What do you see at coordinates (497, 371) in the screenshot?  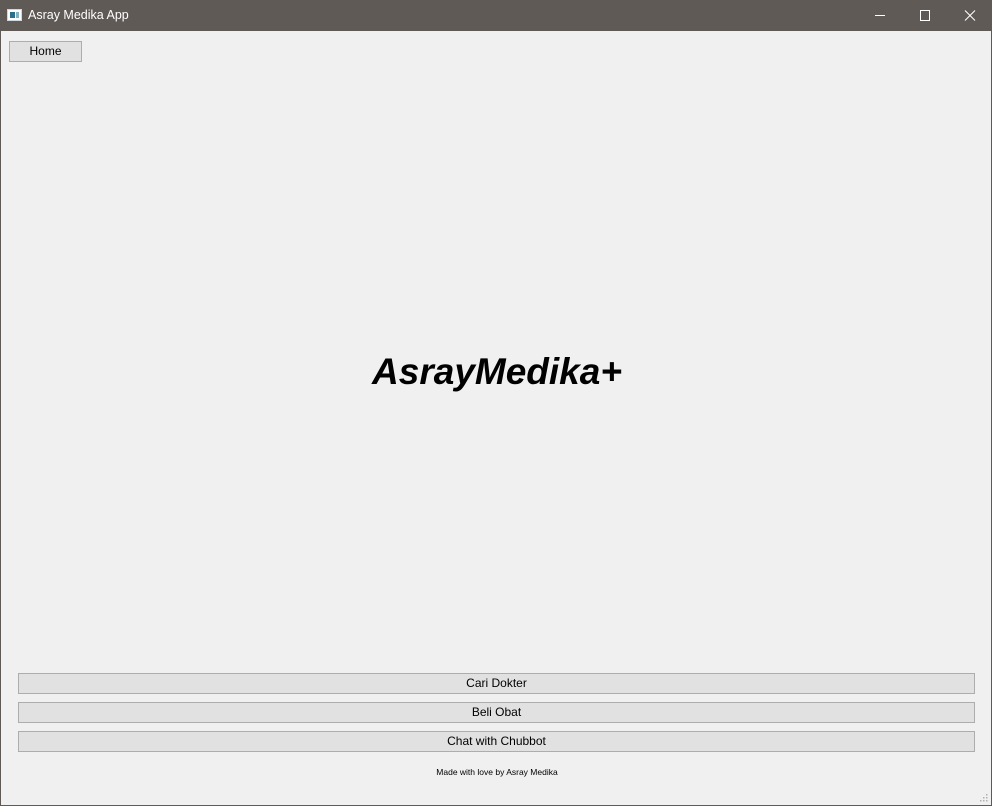 I see `brand-title: AsrayMedika+` at bounding box center [497, 371].